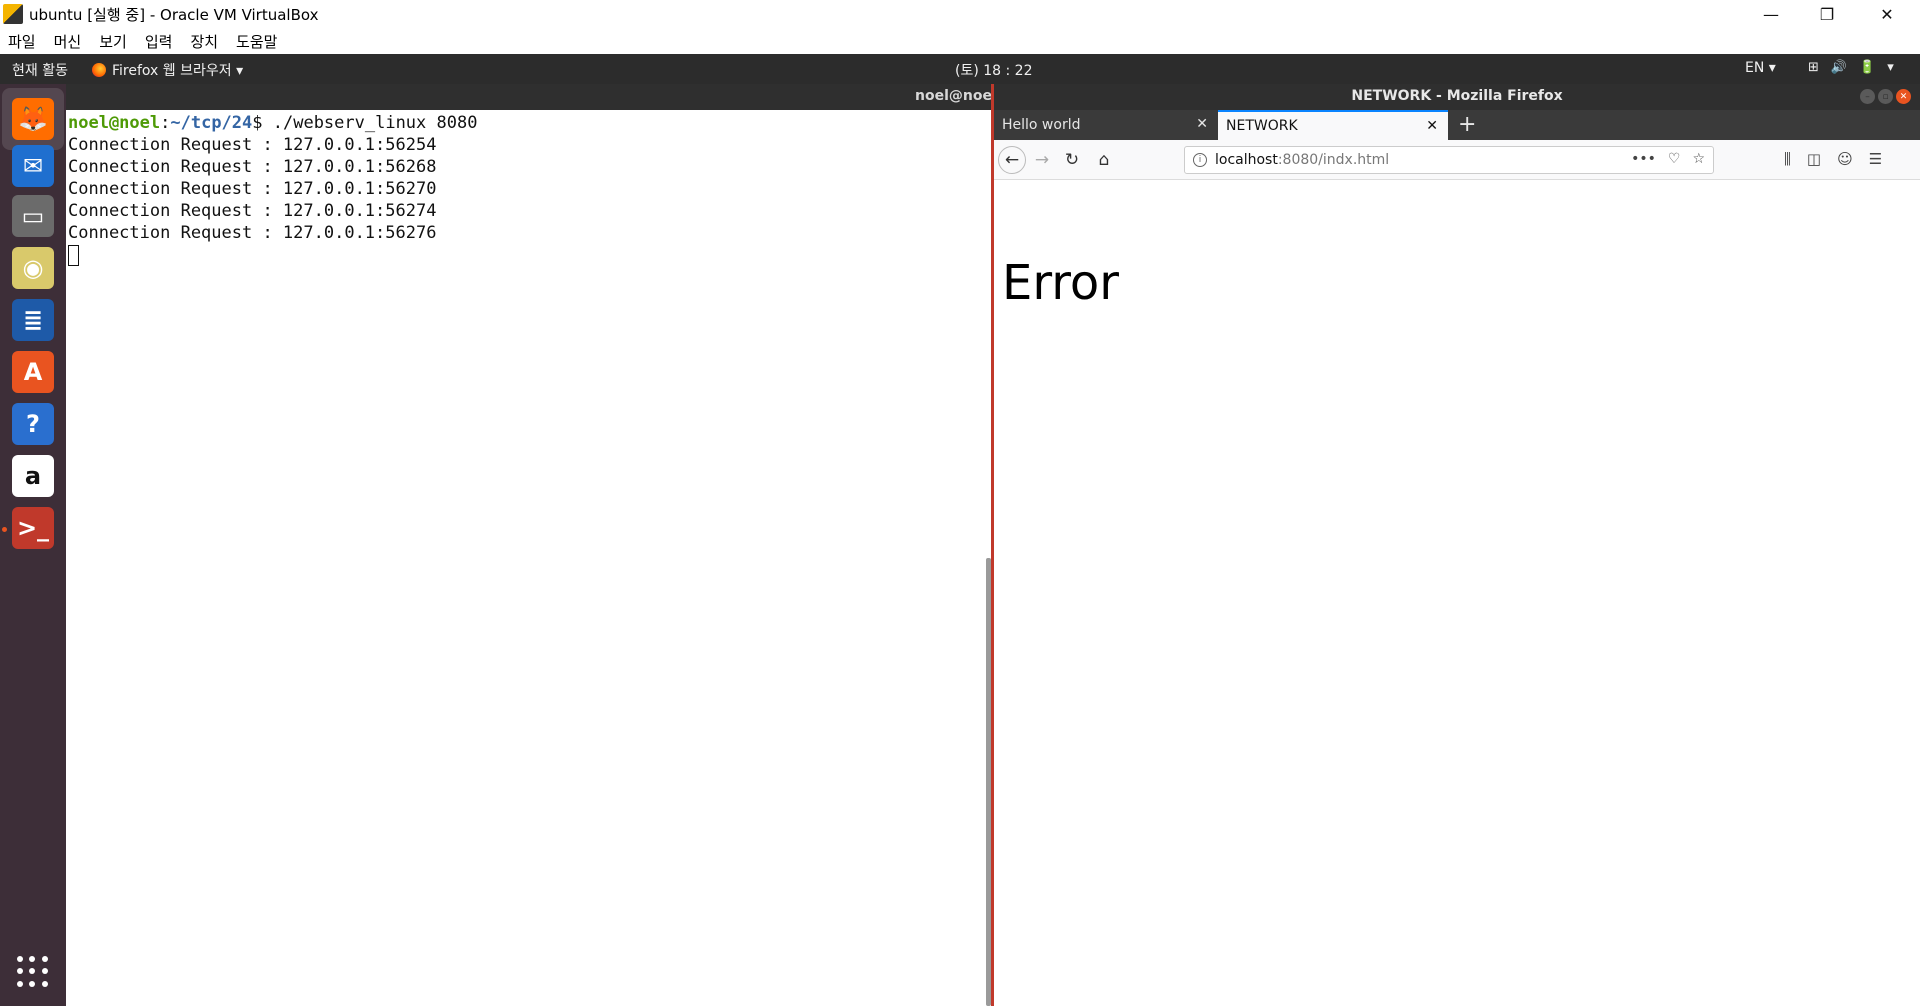 The width and height of the screenshot is (1920, 1006). I want to click on firefox-minimize-button: –, so click(1867, 96).